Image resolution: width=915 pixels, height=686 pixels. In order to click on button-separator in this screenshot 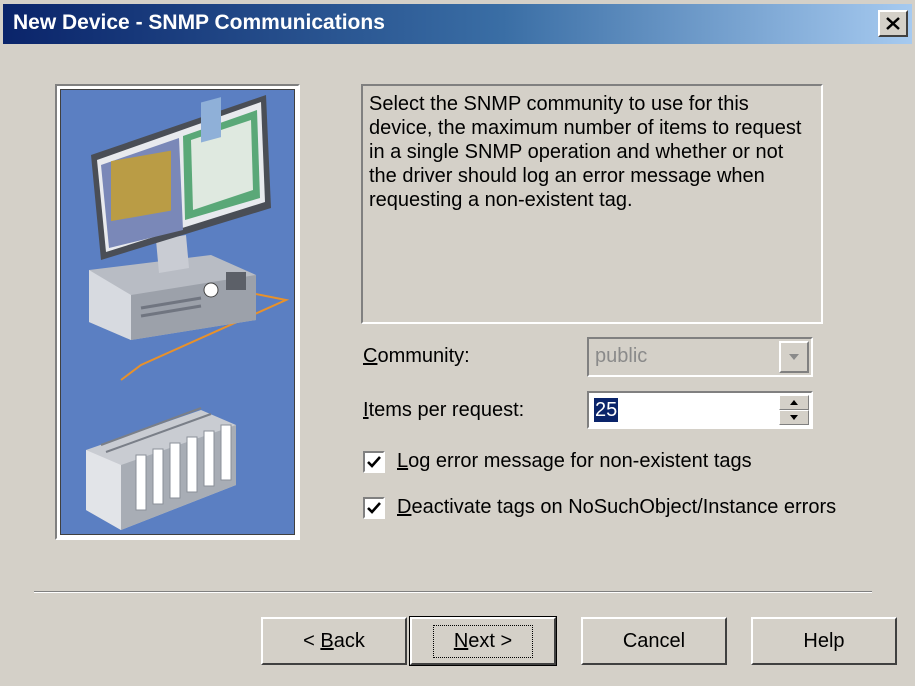, I will do `click(453, 592)`.